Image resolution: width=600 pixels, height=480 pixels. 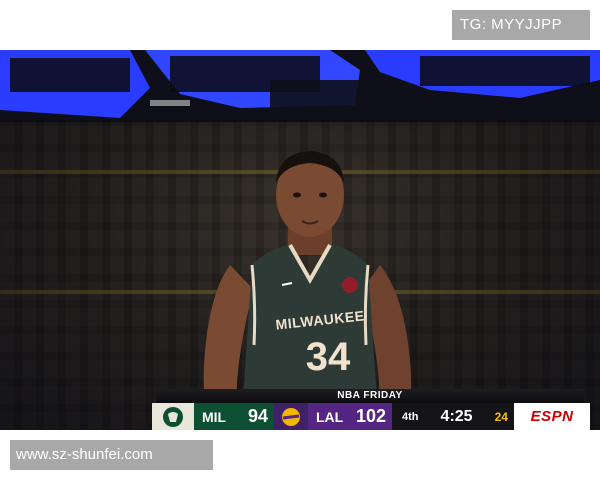 What do you see at coordinates (350, 416) in the screenshot?
I see `away-team: LAL 102` at bounding box center [350, 416].